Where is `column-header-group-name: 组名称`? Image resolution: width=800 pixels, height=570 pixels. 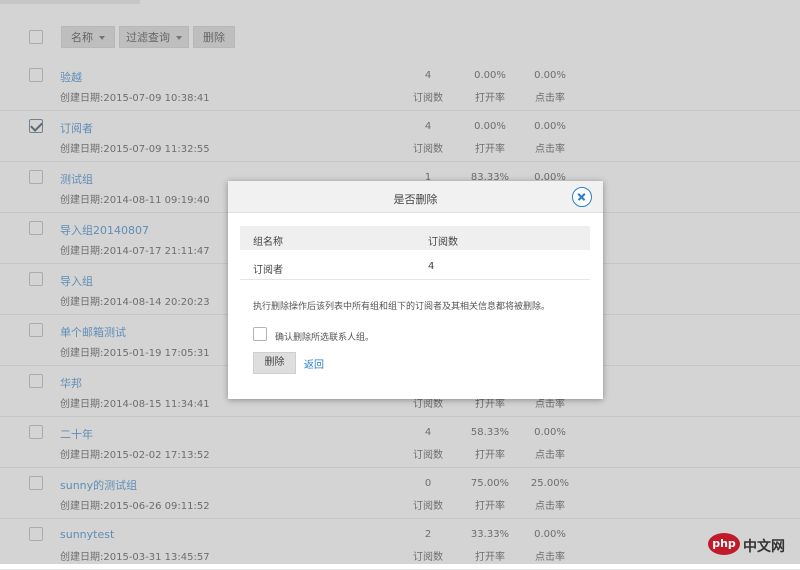
column-header-group-name: 组名称 is located at coordinates (268, 242).